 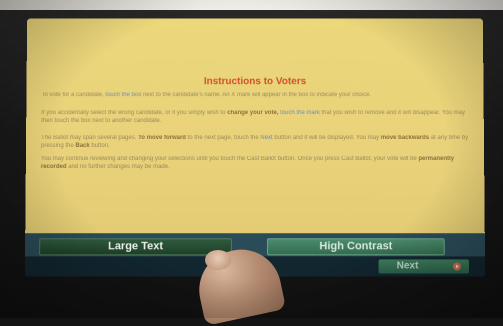 What do you see at coordinates (405, 138) in the screenshot?
I see `instruction-emphasis: move backwards` at bounding box center [405, 138].